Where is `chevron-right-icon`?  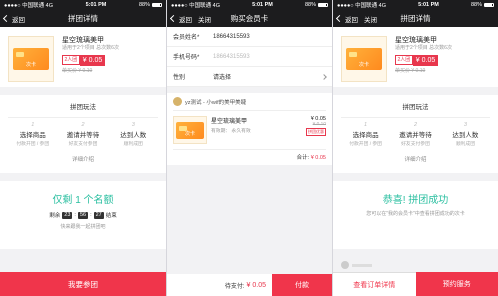
chevron-right-icon is located at coordinates (324, 76).